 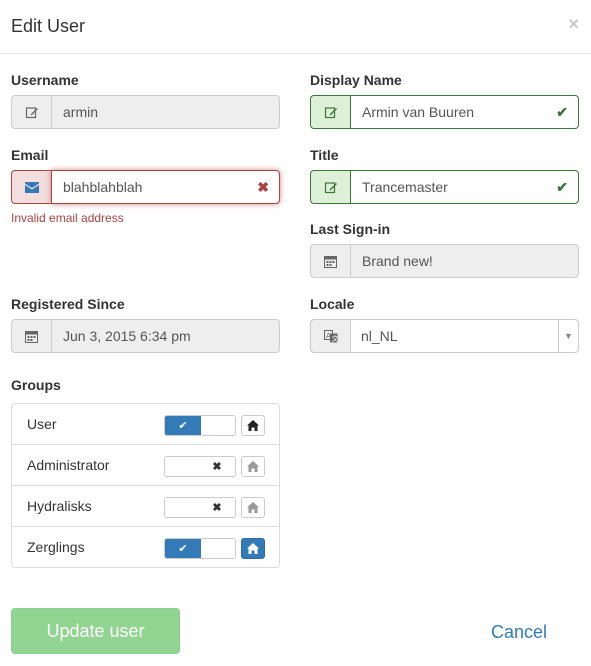 I want to click on envelope-icon, so click(x=31, y=187).